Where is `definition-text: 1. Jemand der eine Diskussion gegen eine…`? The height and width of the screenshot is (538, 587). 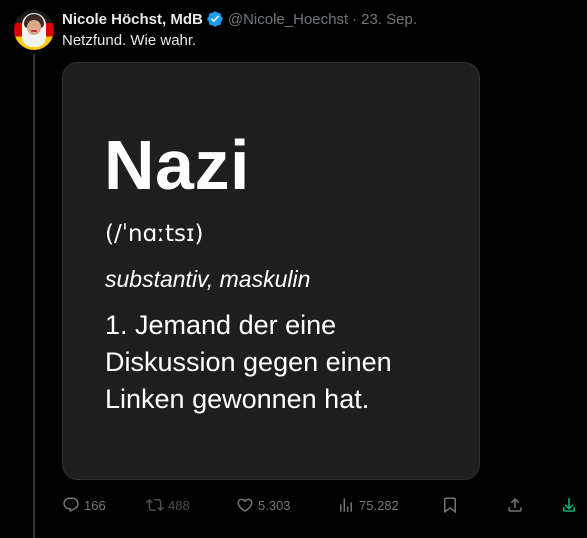
definition-text: 1. Jemand der eine Diskussion gegen eine… is located at coordinates (248, 362).